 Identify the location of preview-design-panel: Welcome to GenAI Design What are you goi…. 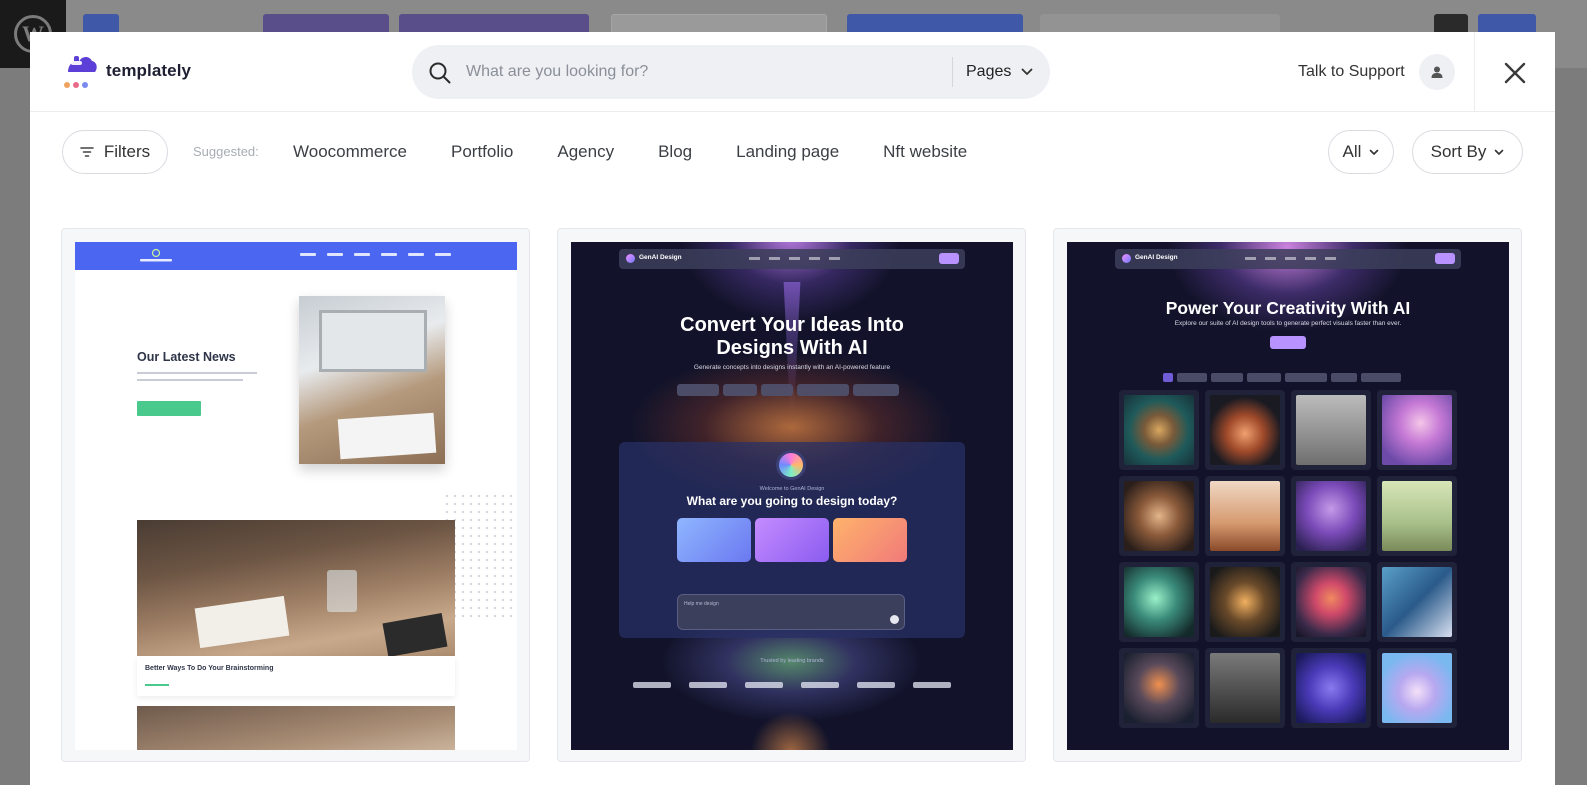
(792, 540).